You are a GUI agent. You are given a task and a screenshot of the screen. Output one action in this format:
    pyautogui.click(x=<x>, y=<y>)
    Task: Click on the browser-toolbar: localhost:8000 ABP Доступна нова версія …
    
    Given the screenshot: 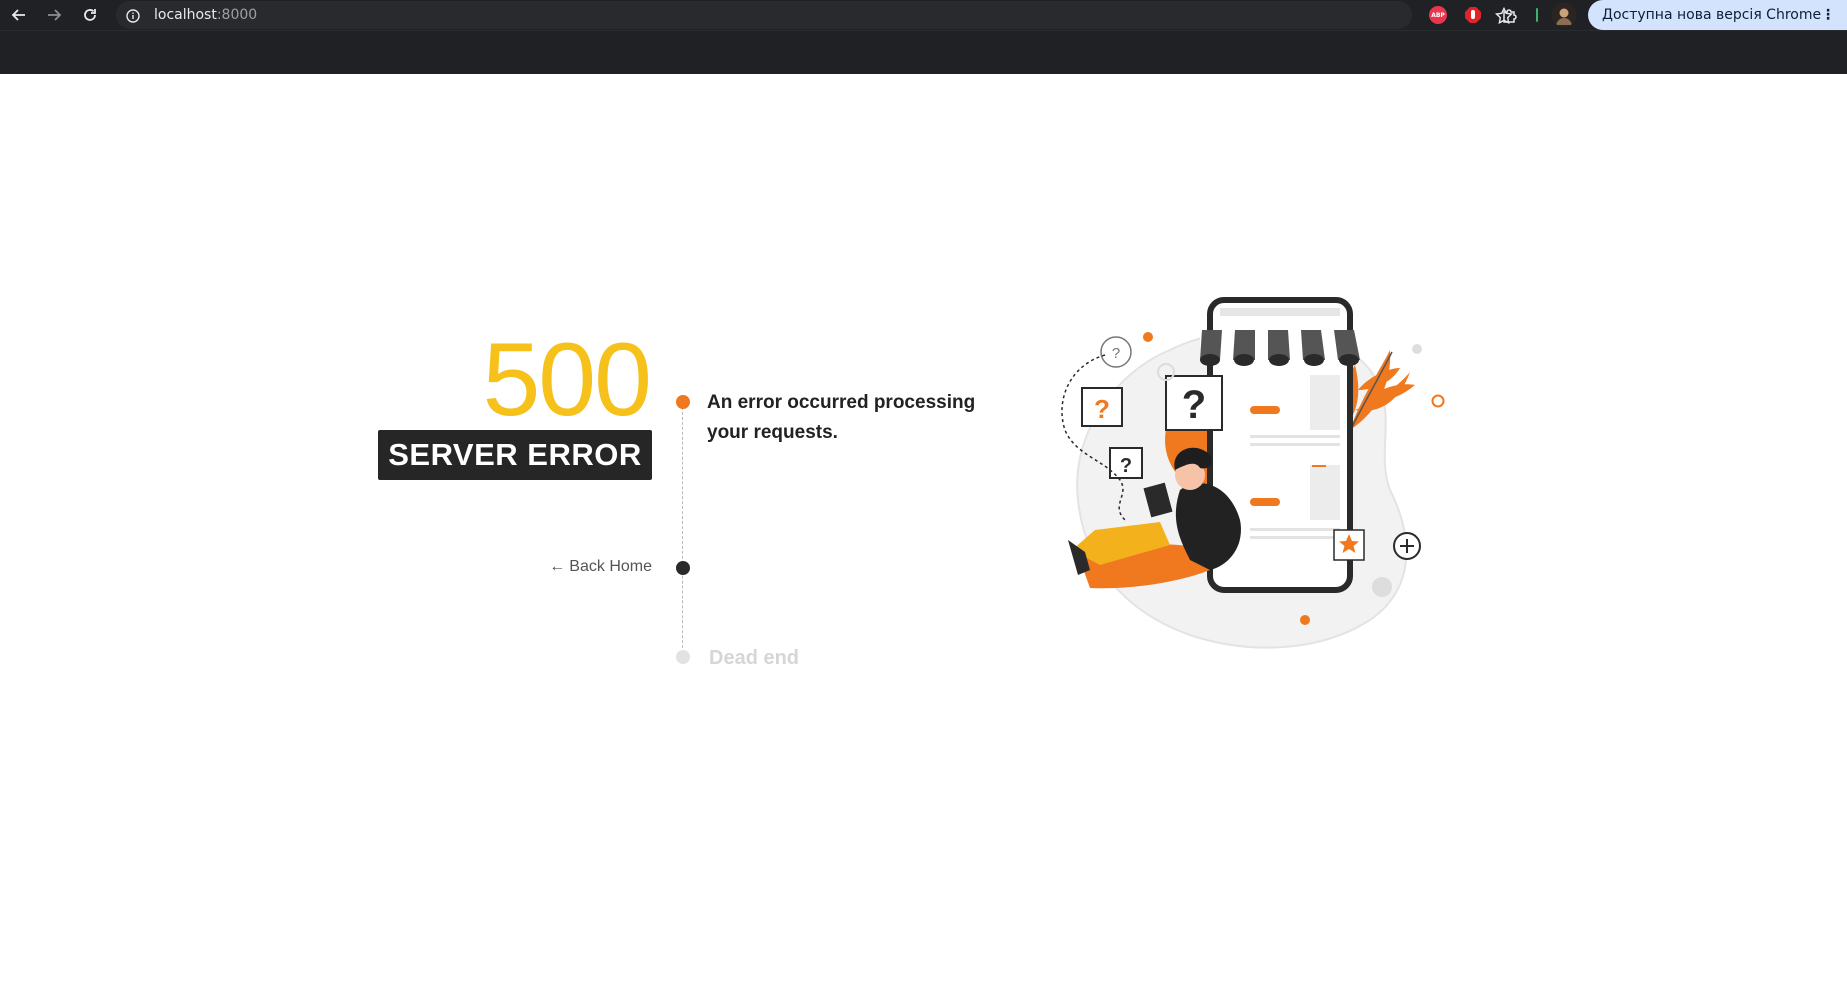 What is the action you would take?
    pyautogui.click(x=923, y=15)
    